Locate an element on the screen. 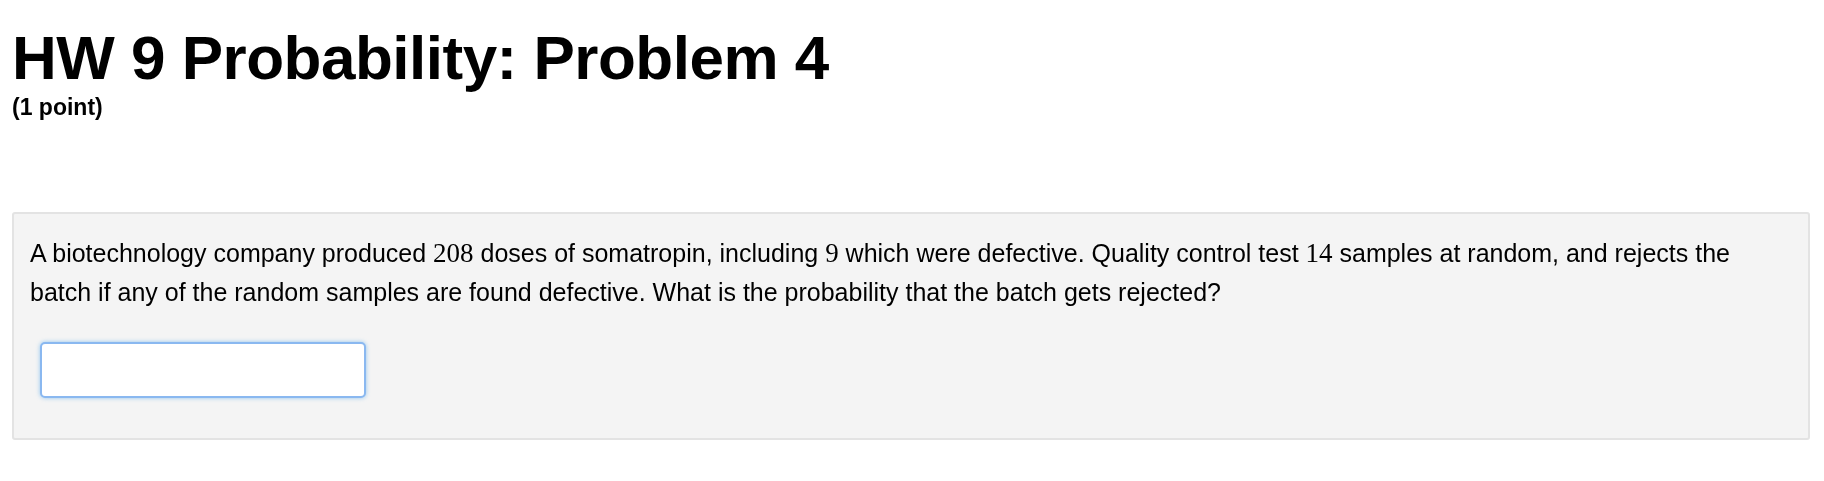 Image resolution: width=1824 pixels, height=481 pixels. answer-field is located at coordinates (203, 370).